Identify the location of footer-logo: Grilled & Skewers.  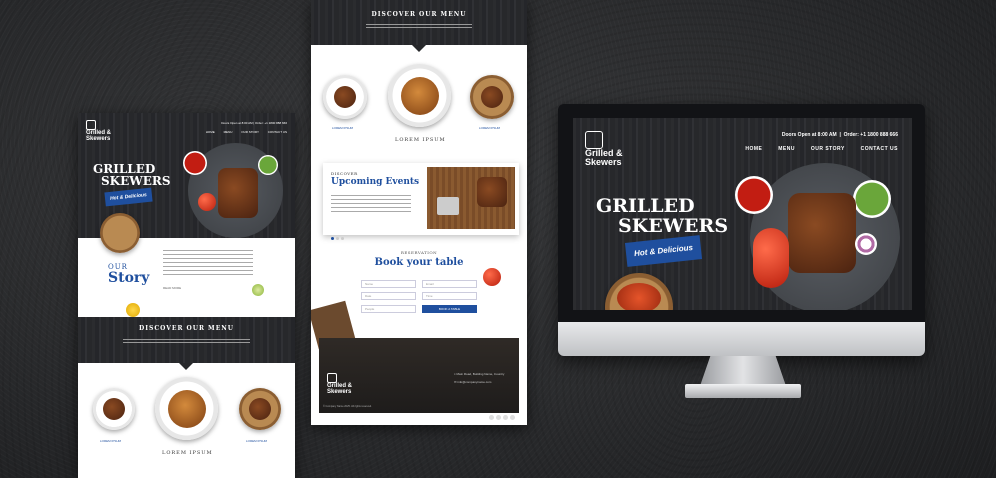
(339, 384).